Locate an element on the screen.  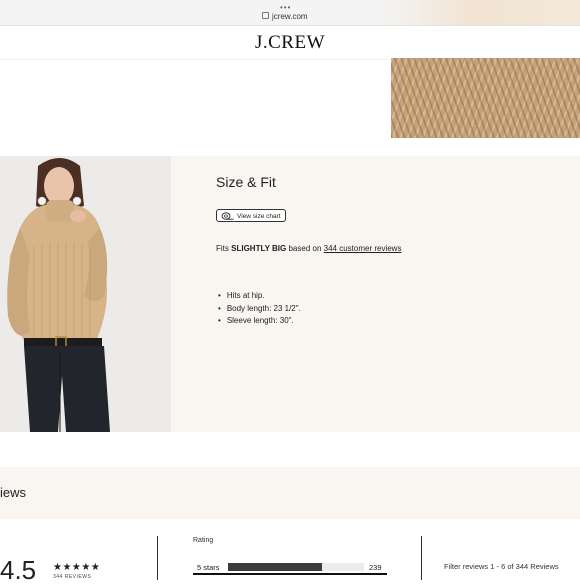
browser-url: jcrew.com is located at coordinates (285, 16).